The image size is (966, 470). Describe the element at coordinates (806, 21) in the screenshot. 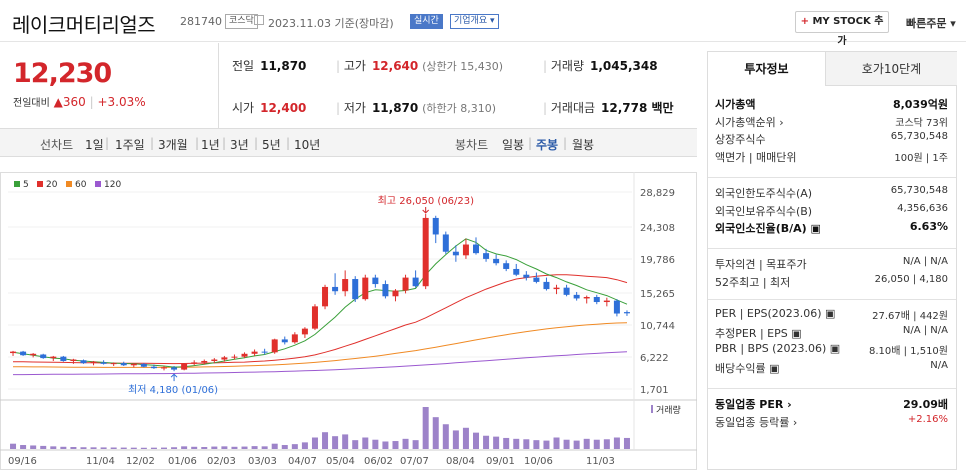

I see `plus-icon: +` at that location.